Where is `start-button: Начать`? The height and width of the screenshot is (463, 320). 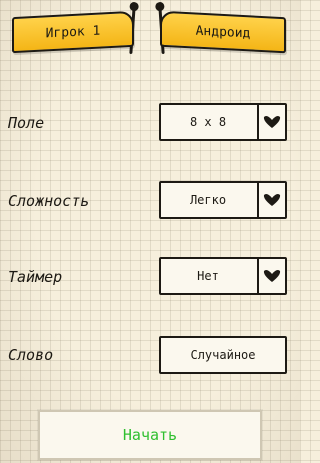
start-button: Начать is located at coordinates (150, 435).